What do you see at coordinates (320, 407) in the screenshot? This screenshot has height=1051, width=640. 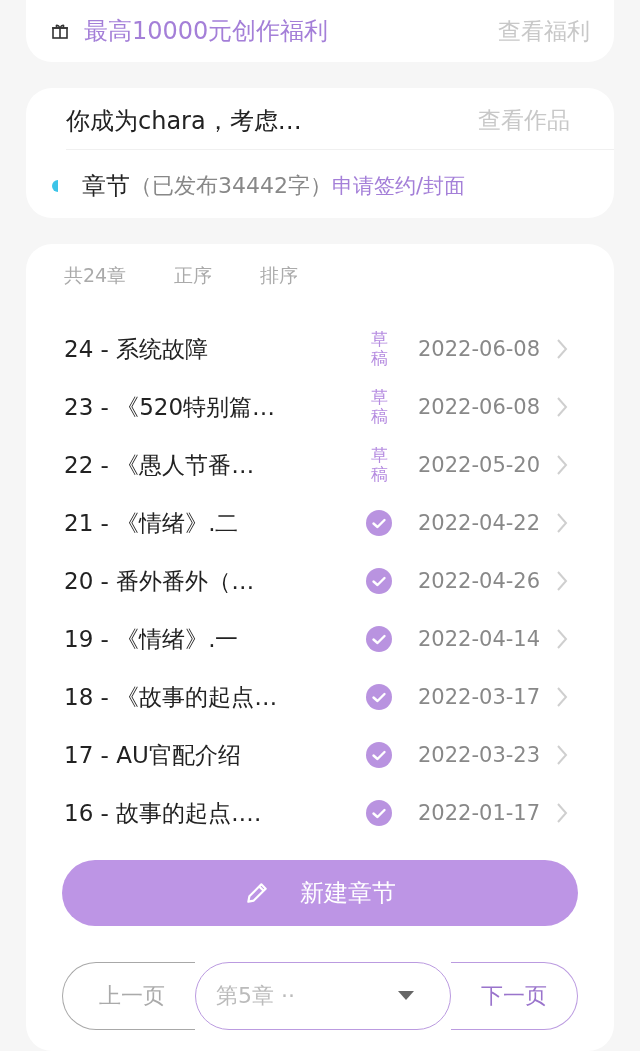 I see `chapter-row: 23 - 《520特别篇… 草稿 2022-06-08` at bounding box center [320, 407].